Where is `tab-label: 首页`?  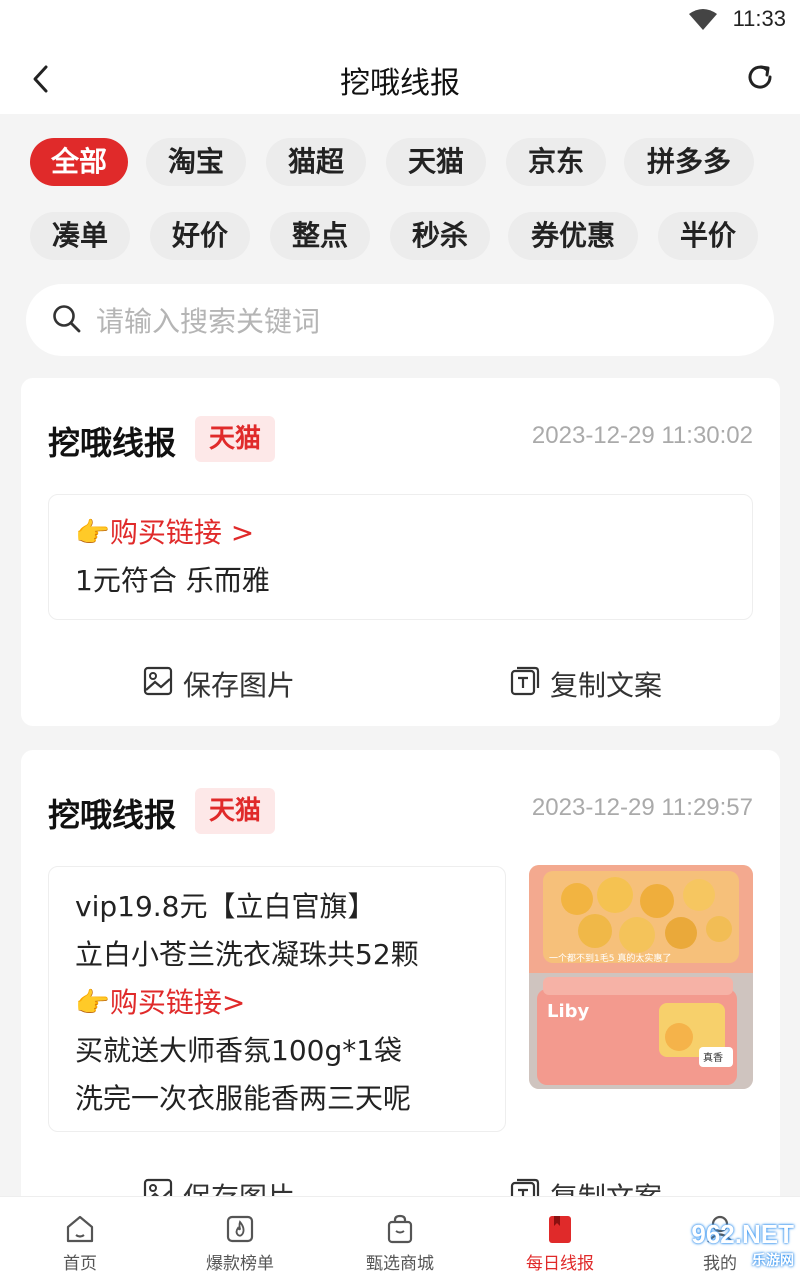
tab-label: 首页 is located at coordinates (80, 1264).